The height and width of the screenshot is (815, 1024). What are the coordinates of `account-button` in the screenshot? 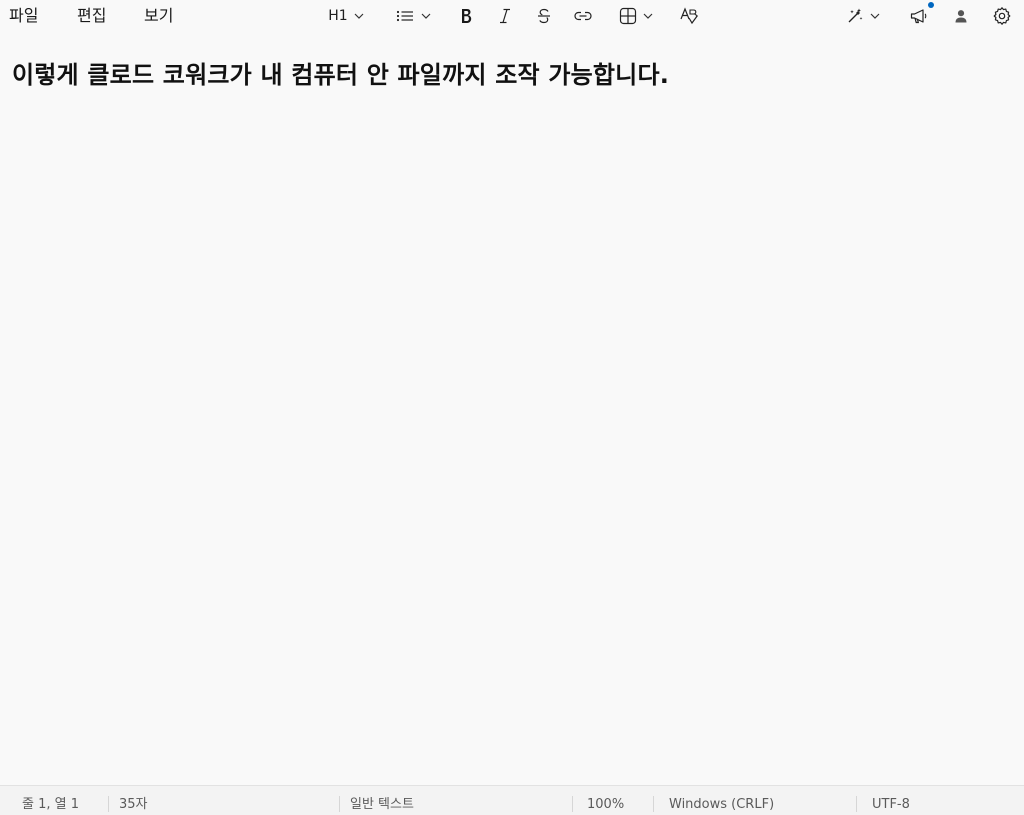 It's located at (961, 16).